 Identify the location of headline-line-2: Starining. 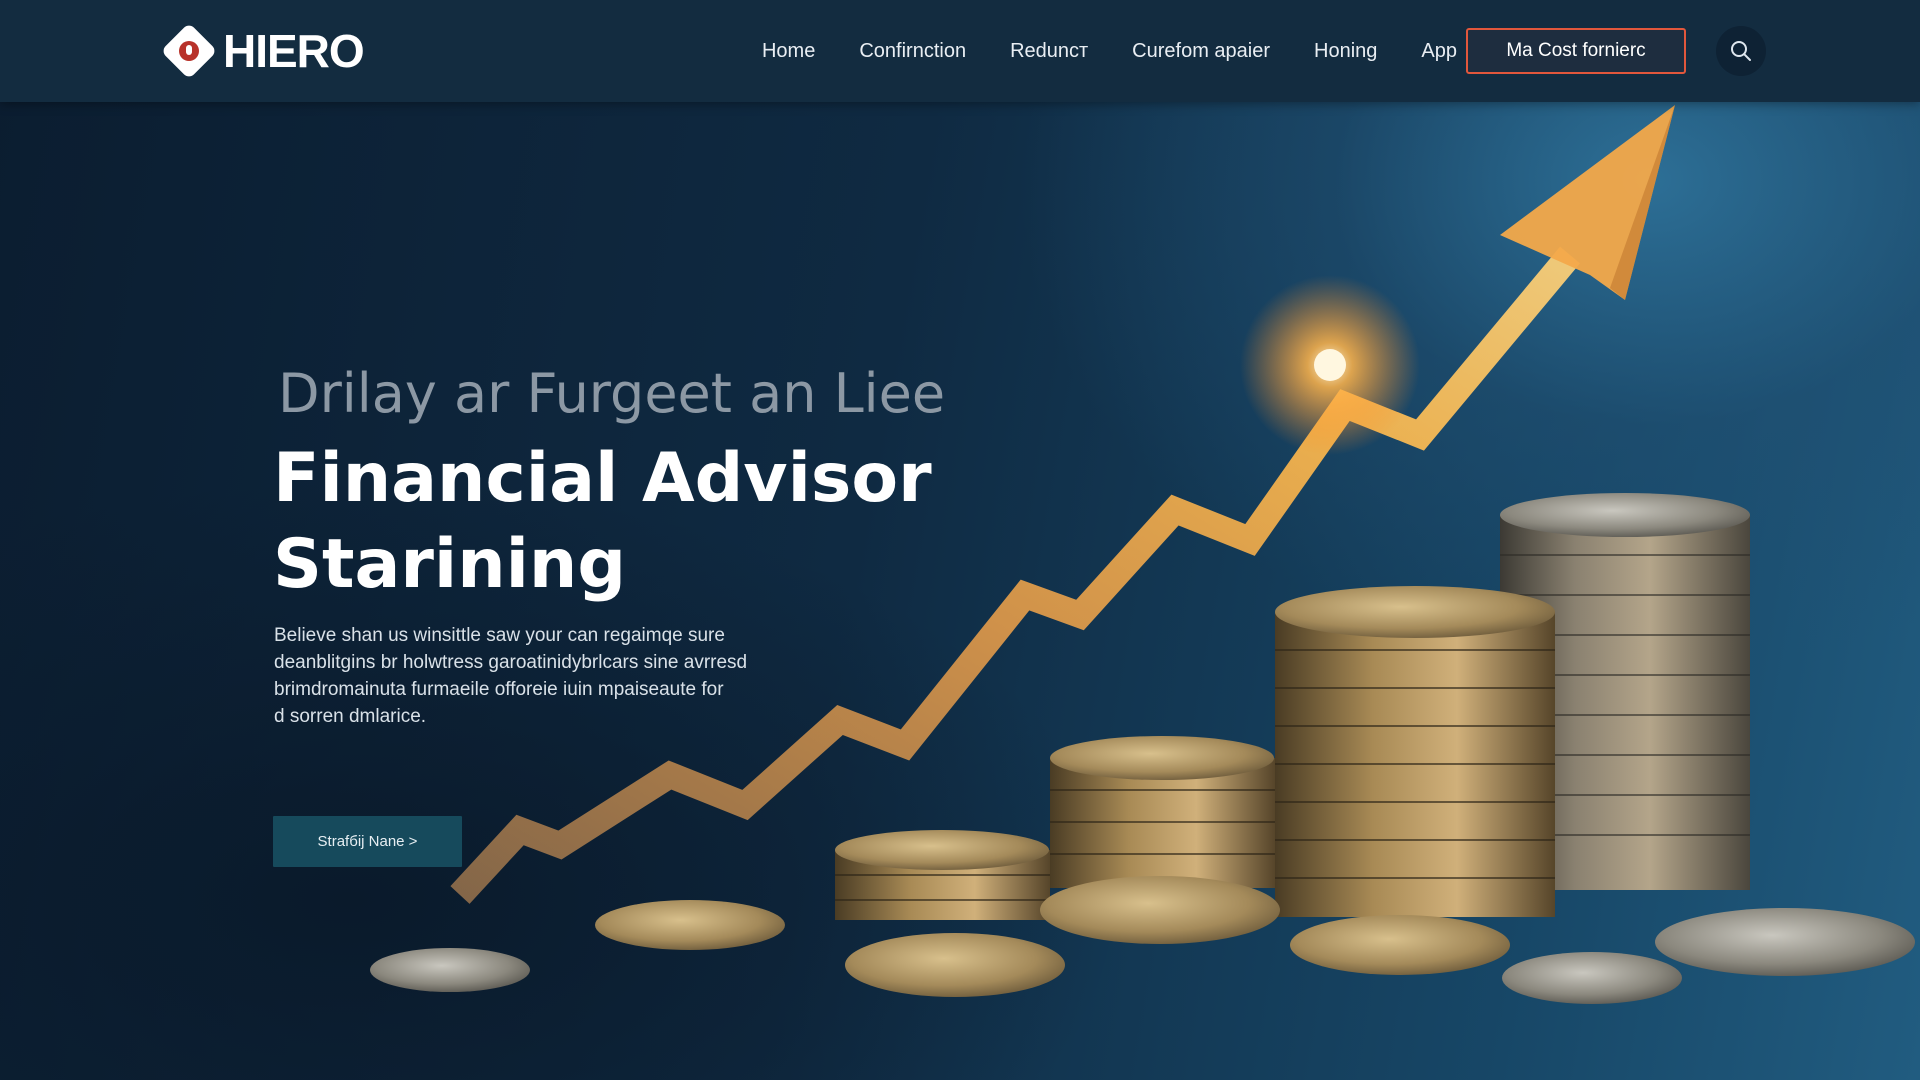
(450, 564).